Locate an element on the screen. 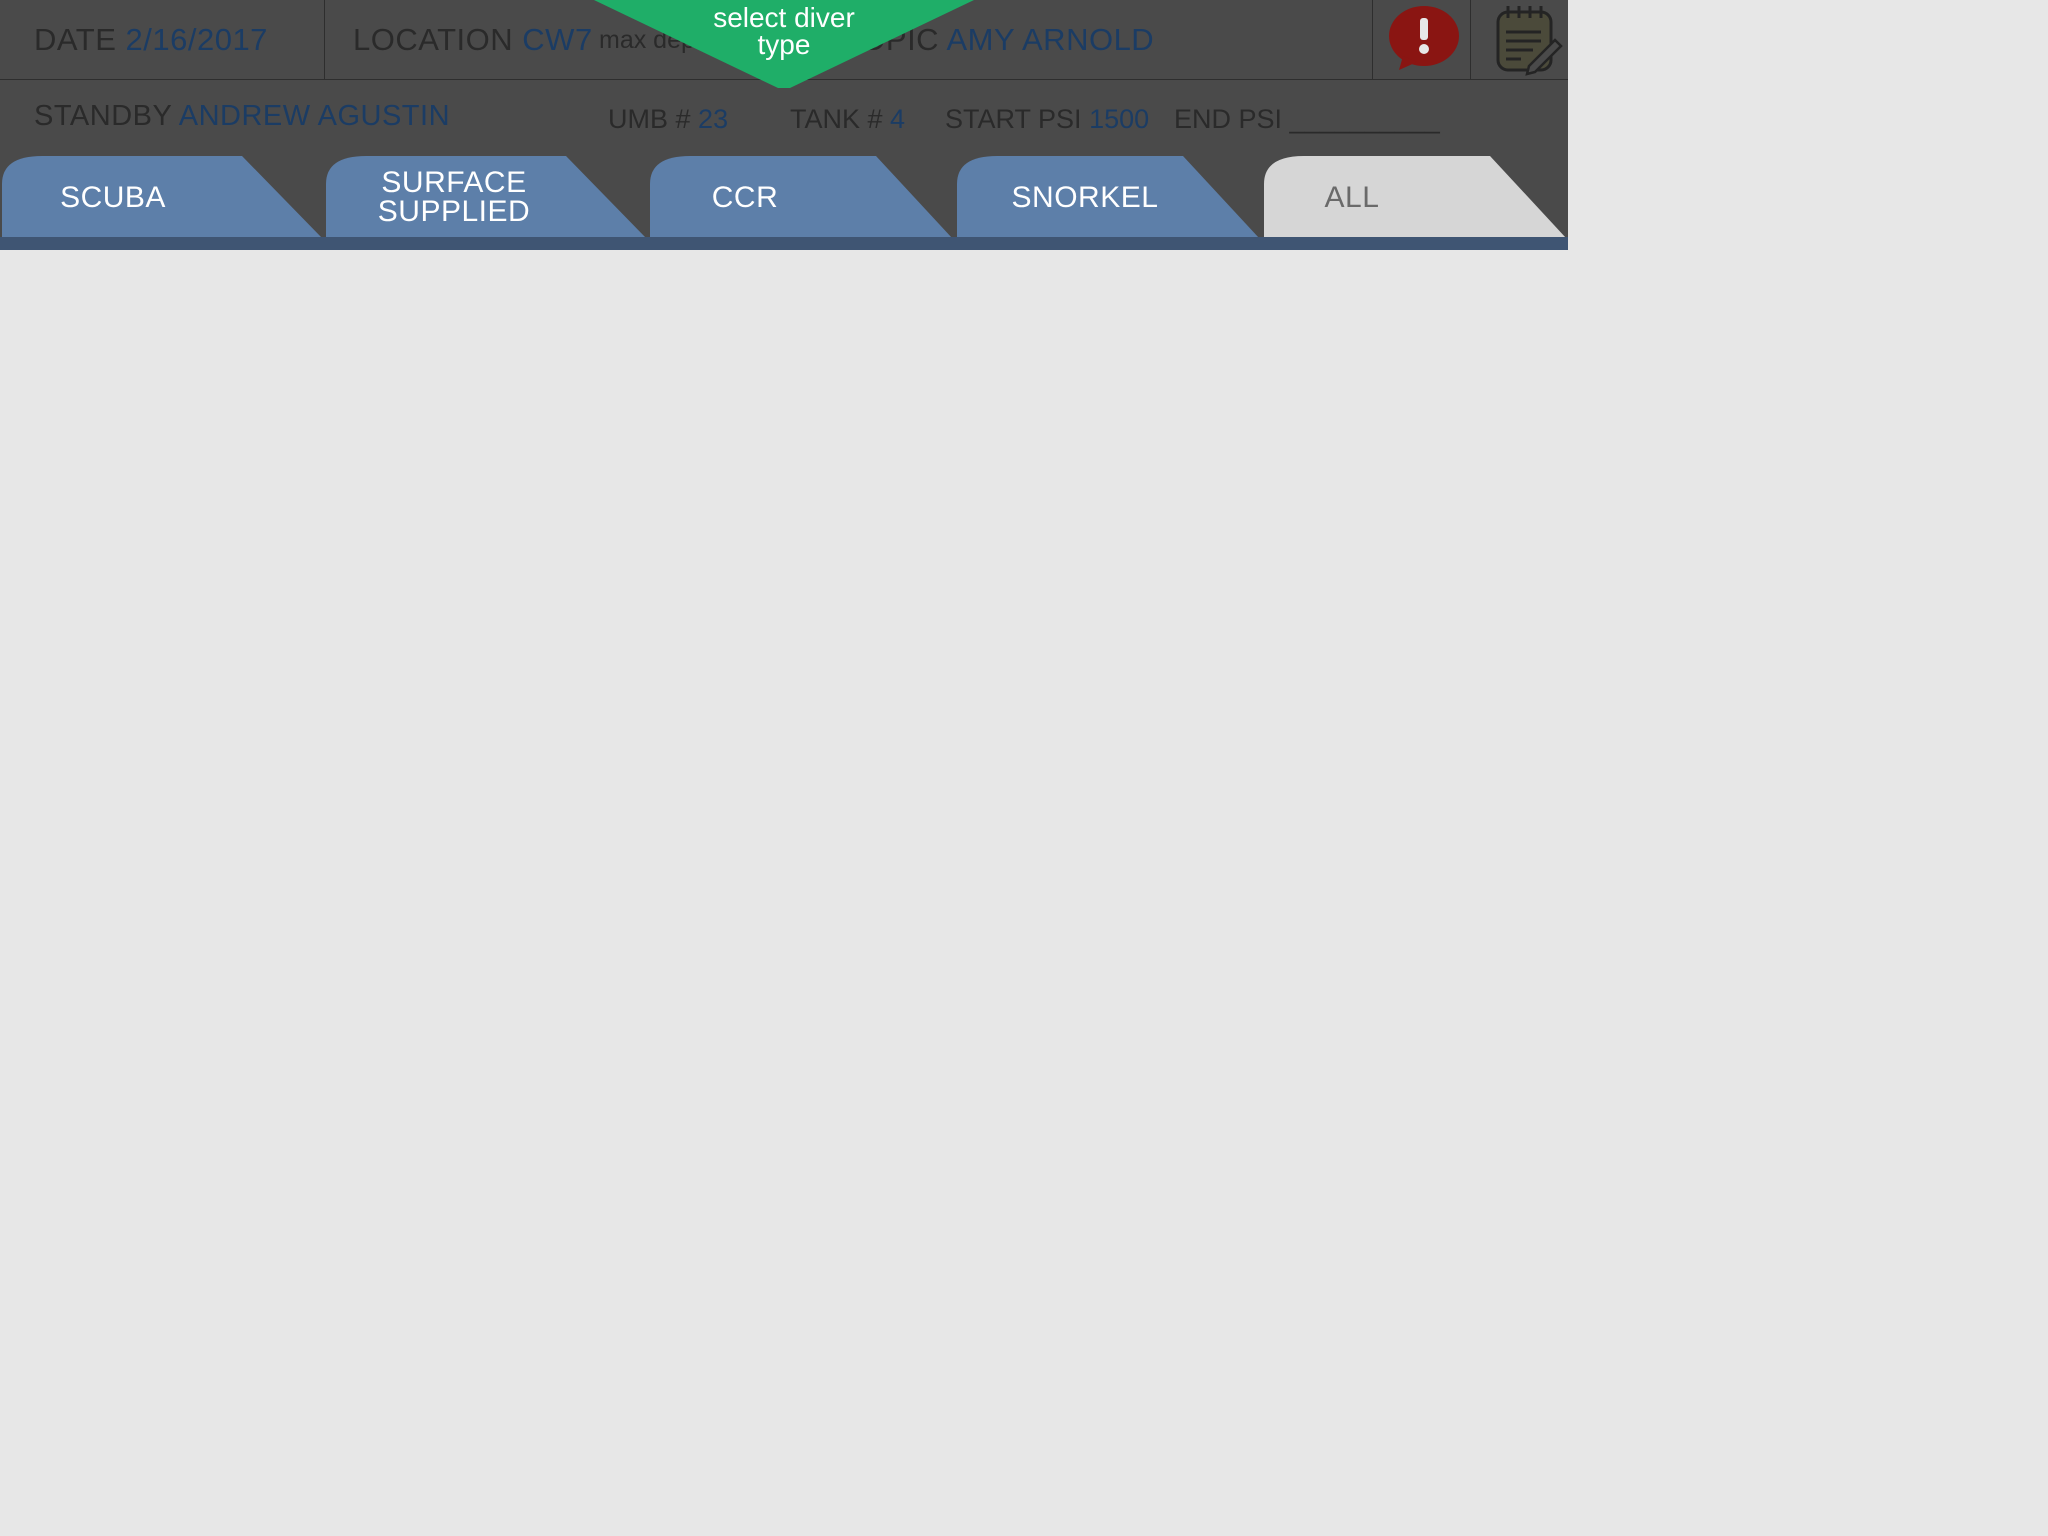 This screenshot has width=2048, height=1536. umb-field: UMB # 23 is located at coordinates (668, 119).